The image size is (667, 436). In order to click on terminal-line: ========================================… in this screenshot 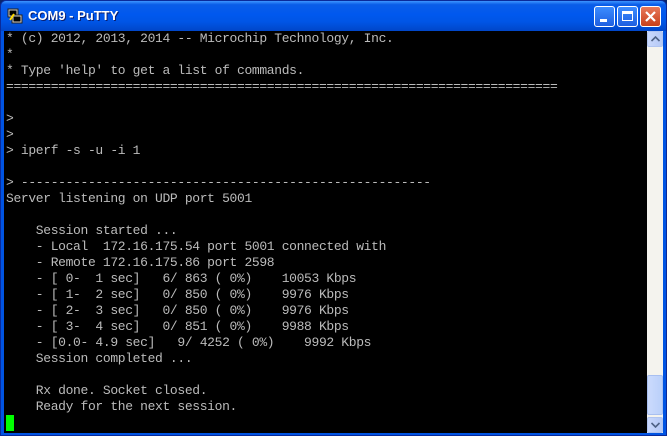, I will do `click(282, 86)`.